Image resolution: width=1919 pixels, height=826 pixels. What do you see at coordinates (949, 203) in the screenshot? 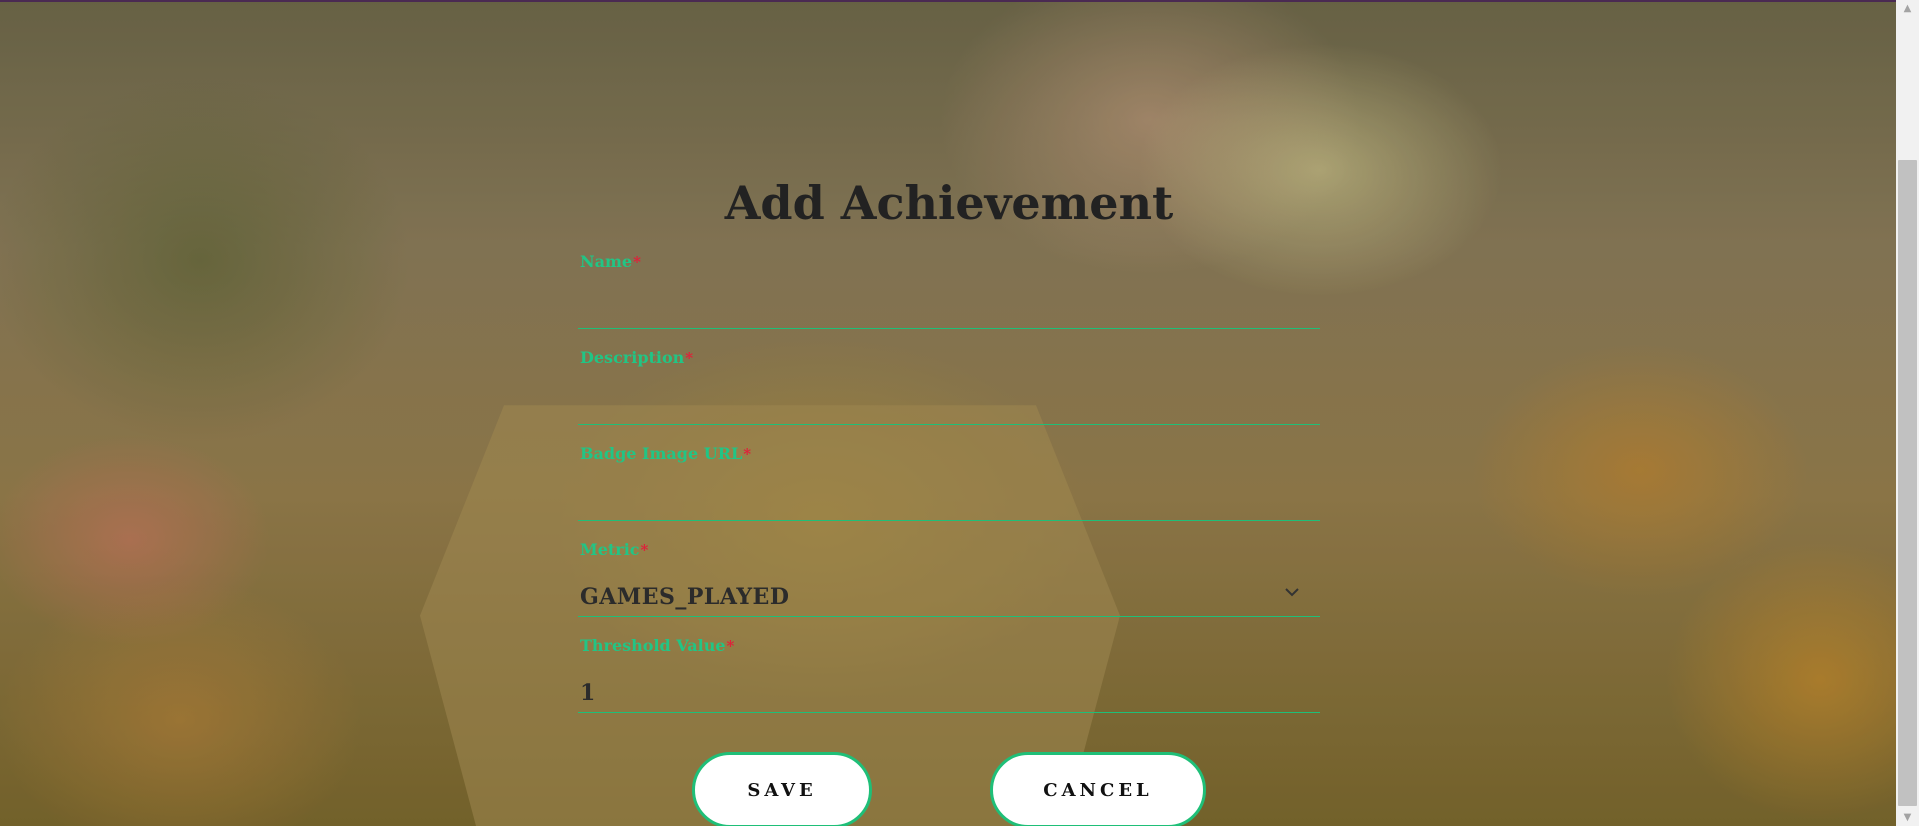
I see `page-title: Add Achievement` at bounding box center [949, 203].